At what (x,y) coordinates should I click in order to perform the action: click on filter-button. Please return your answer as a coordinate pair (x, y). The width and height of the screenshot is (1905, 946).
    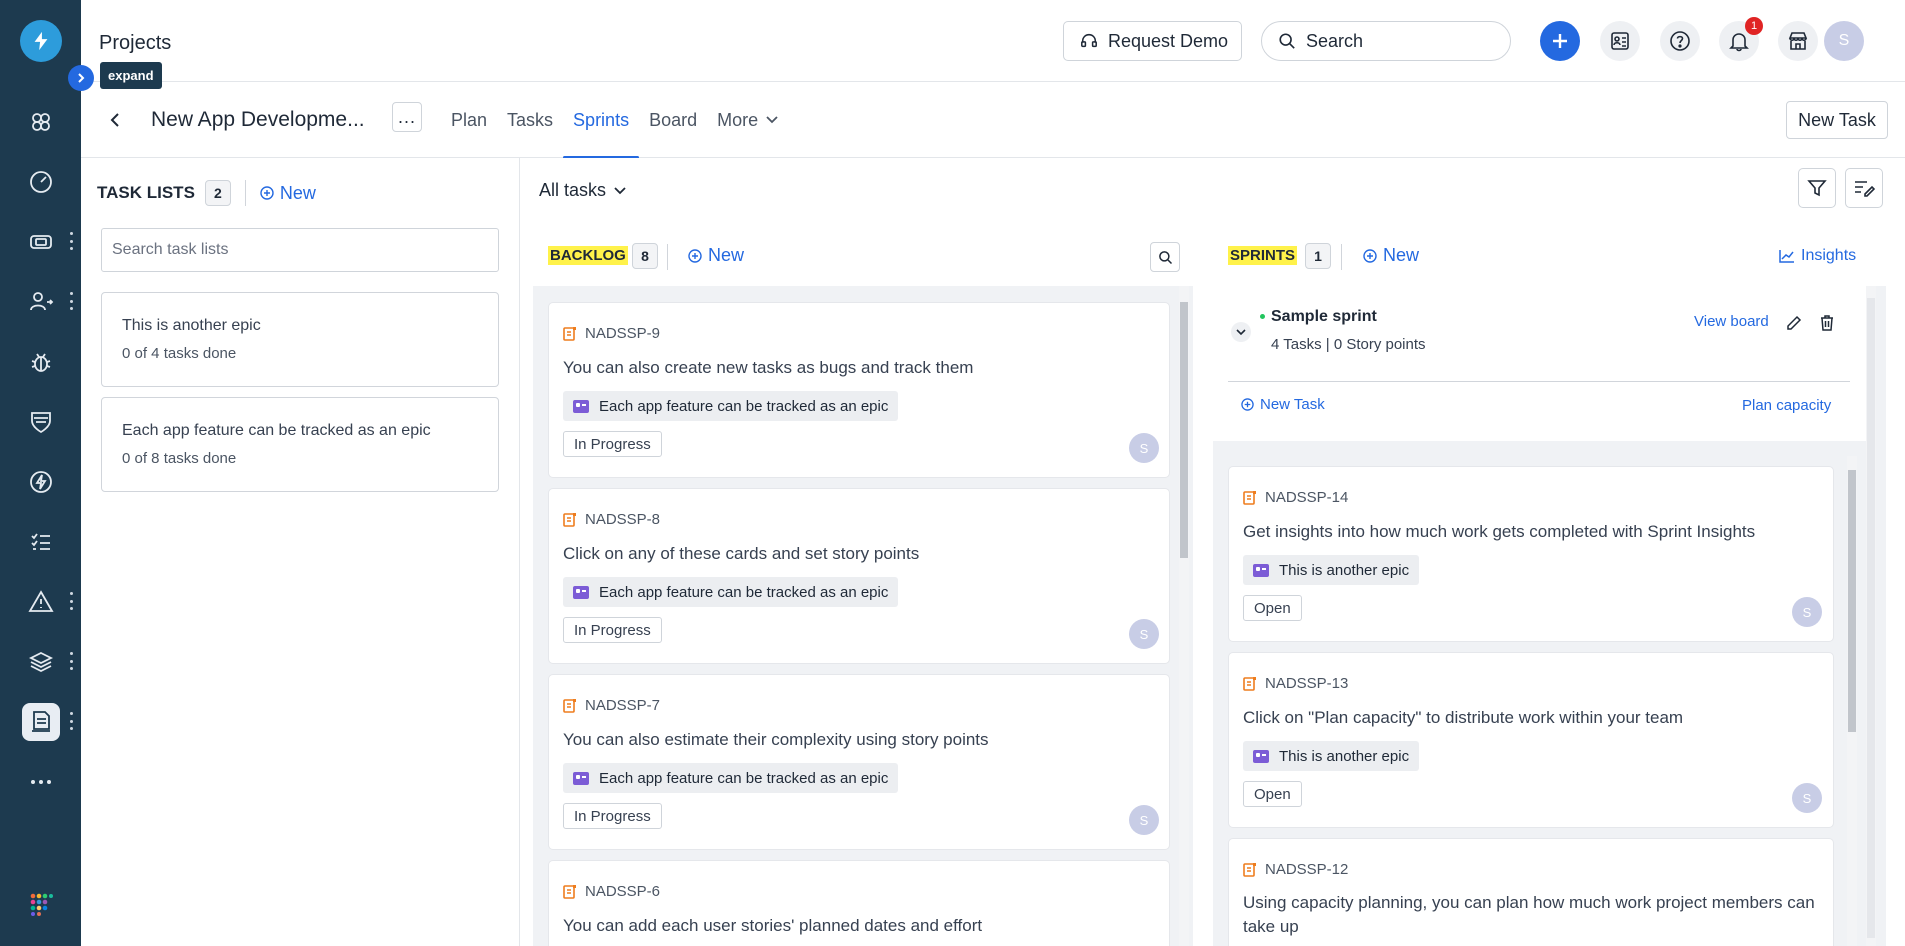
    Looking at the image, I should click on (1817, 188).